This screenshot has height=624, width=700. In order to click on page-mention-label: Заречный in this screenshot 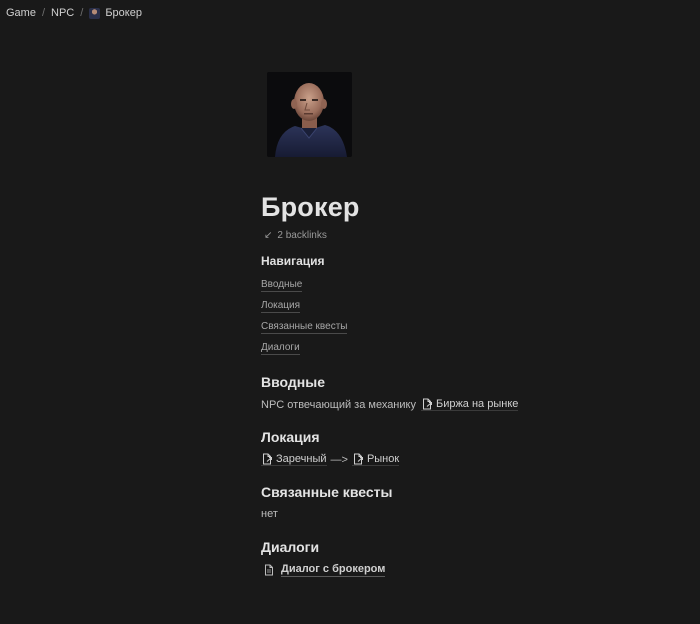, I will do `click(301, 459)`.